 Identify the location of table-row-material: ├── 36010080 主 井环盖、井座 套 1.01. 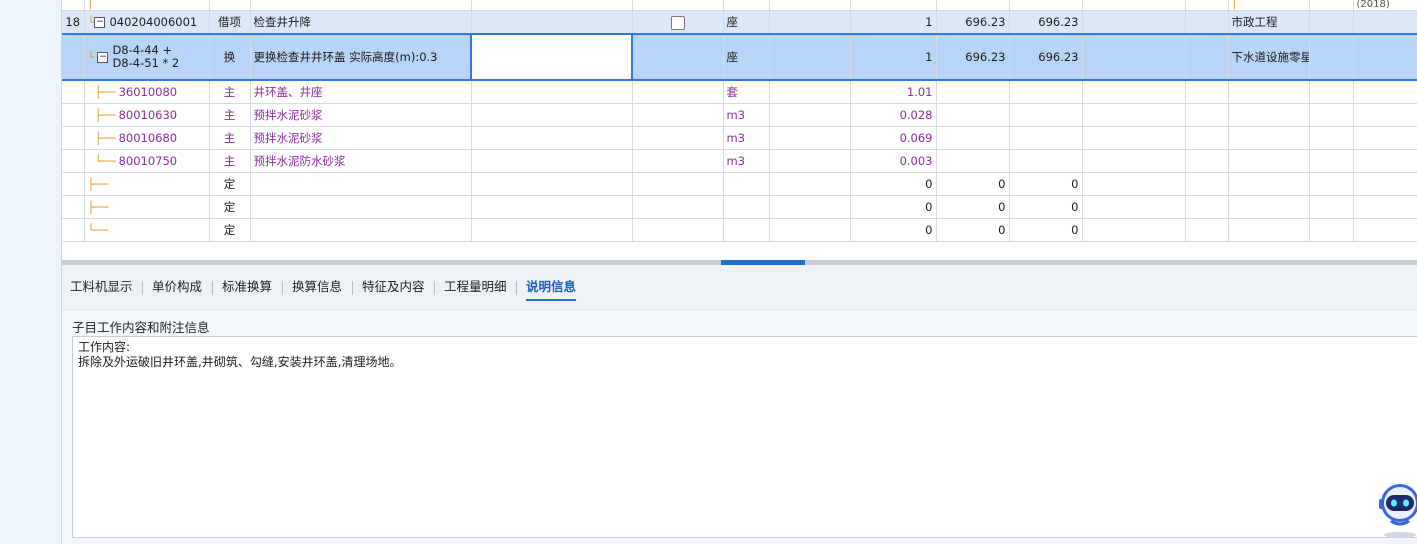
(739, 92).